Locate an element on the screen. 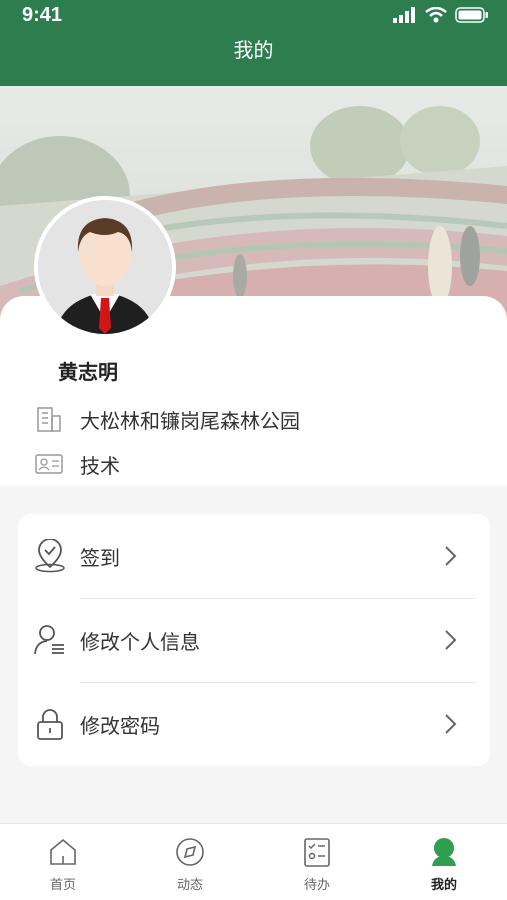 The image size is (507, 900). tab-profile: 我的 is located at coordinates (444, 862).